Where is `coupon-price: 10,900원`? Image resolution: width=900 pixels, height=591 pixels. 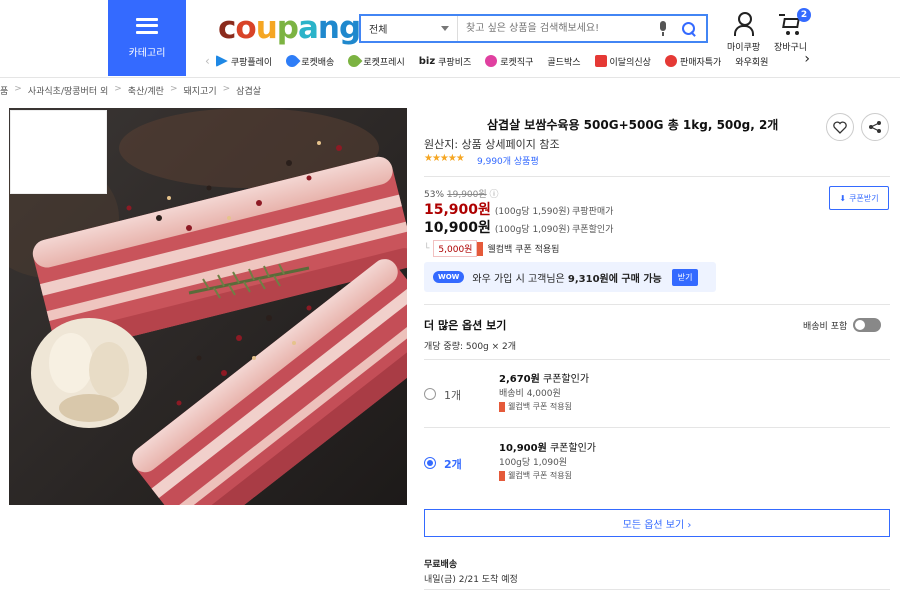 coupon-price: 10,900원 is located at coordinates (457, 228).